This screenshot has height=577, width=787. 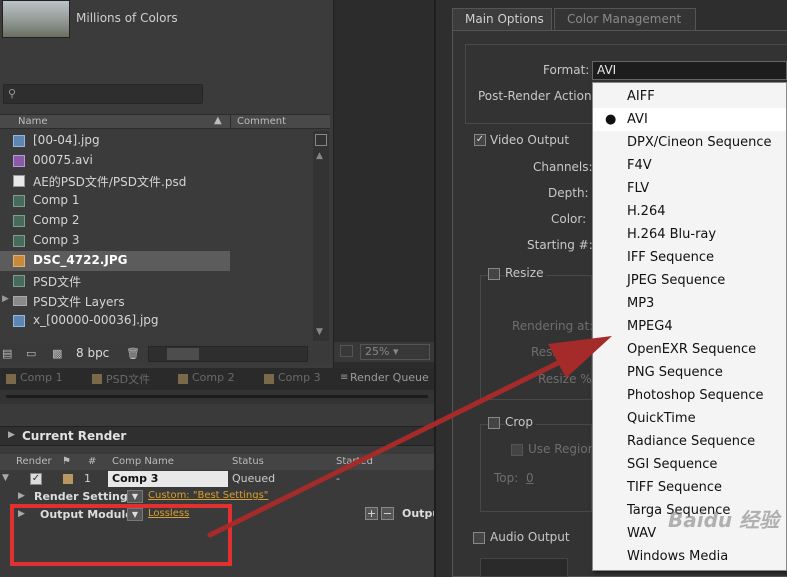 I want to click on magnification-dropdown: 25% ▾, so click(x=395, y=352).